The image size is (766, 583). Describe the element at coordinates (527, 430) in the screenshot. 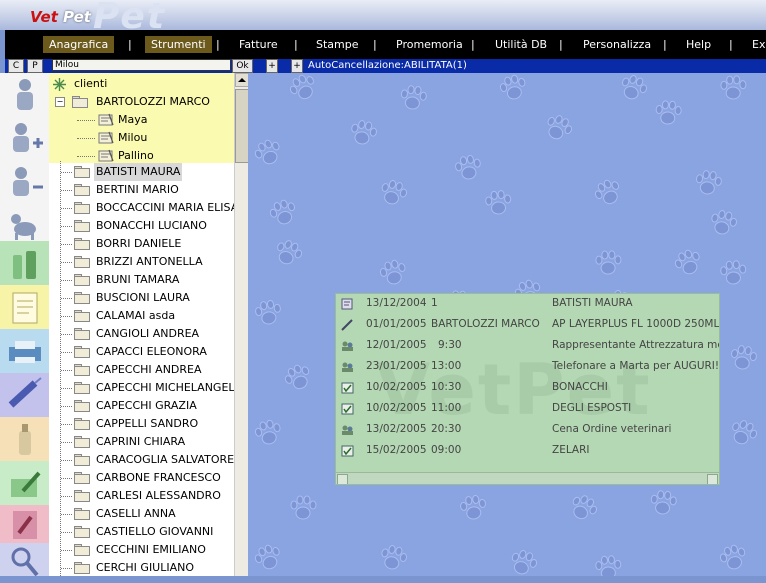

I see `agenda-row: 13/02/2005 20:30 Cena Ordine veterinari` at that location.